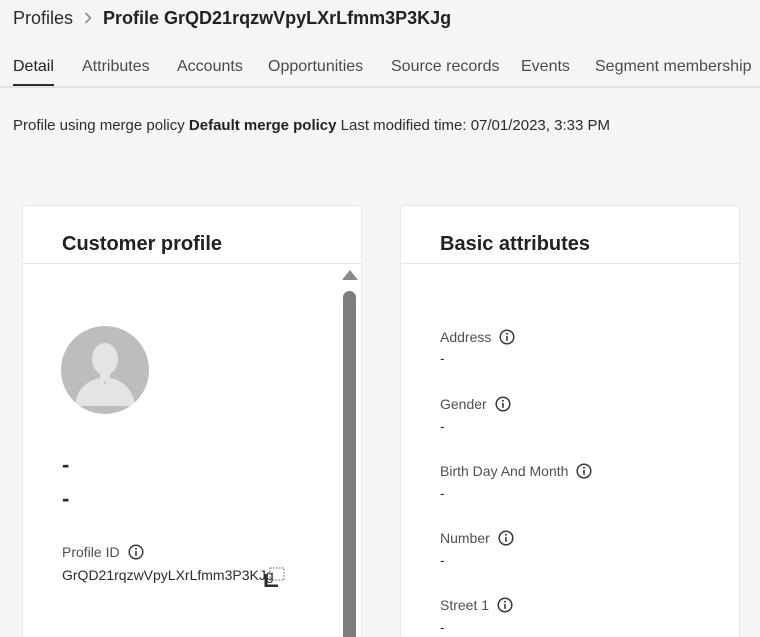 Image resolution: width=760 pixels, height=637 pixels. I want to click on profile-id-label-text: Profile ID, so click(91, 552).